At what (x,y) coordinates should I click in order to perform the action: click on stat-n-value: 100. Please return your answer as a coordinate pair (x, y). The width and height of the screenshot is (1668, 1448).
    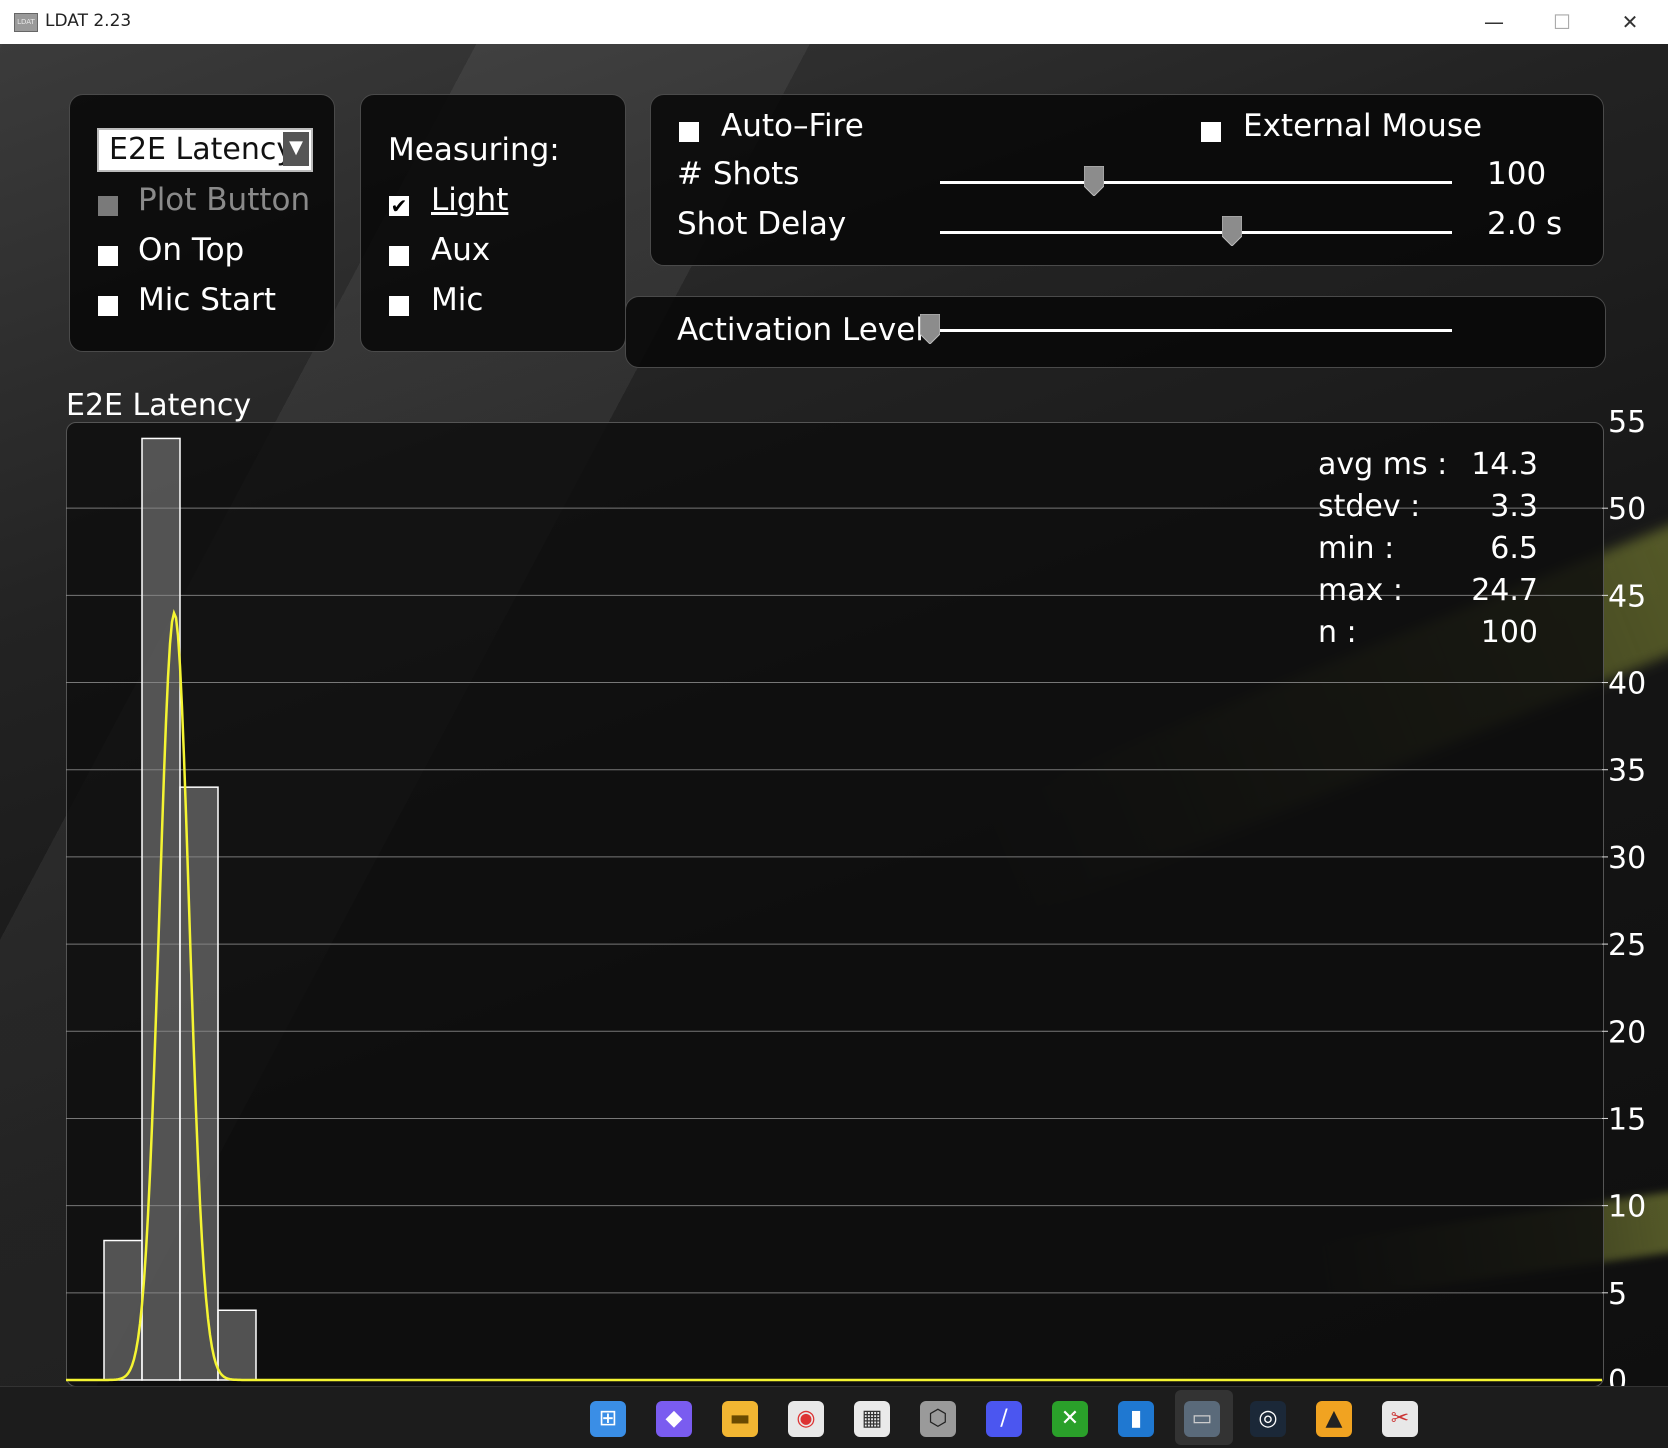
    Looking at the image, I should click on (1509, 632).